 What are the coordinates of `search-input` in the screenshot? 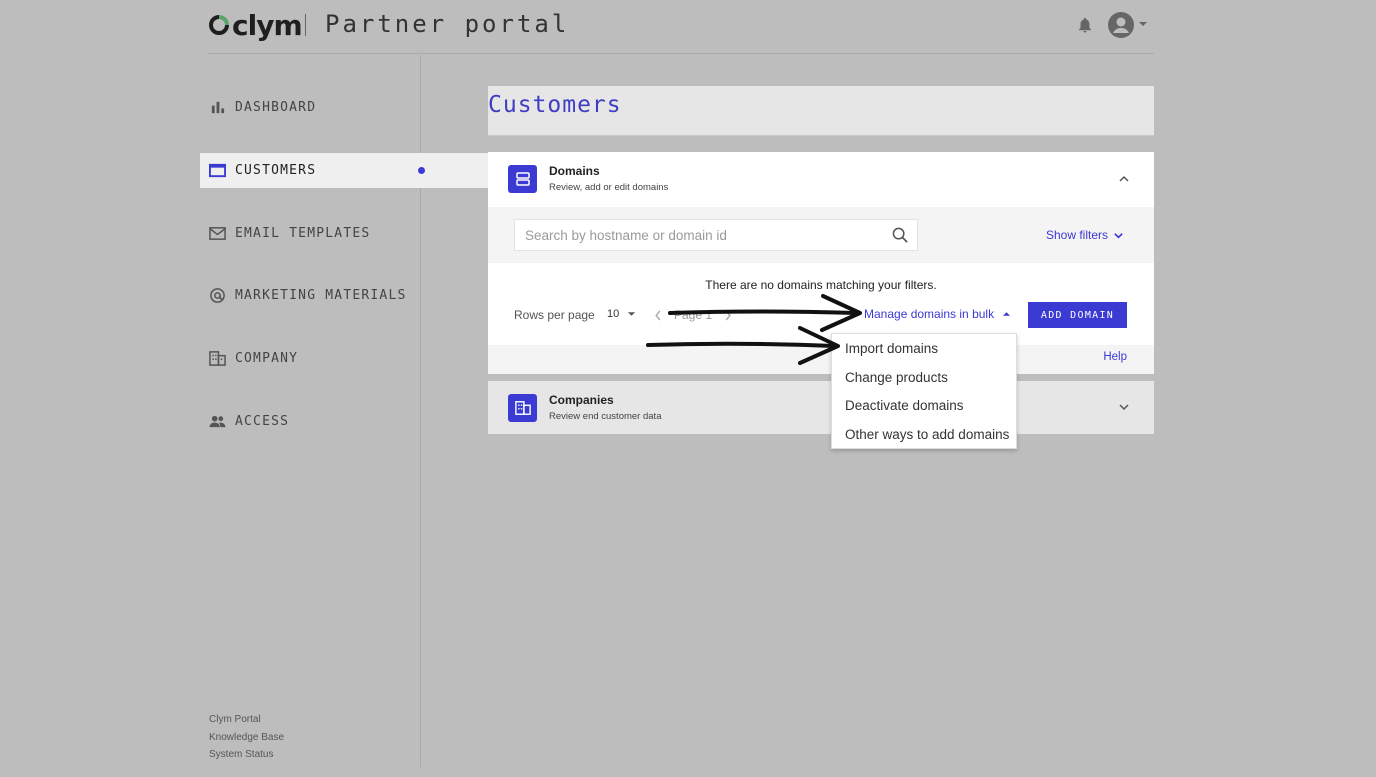 It's located at (695, 235).